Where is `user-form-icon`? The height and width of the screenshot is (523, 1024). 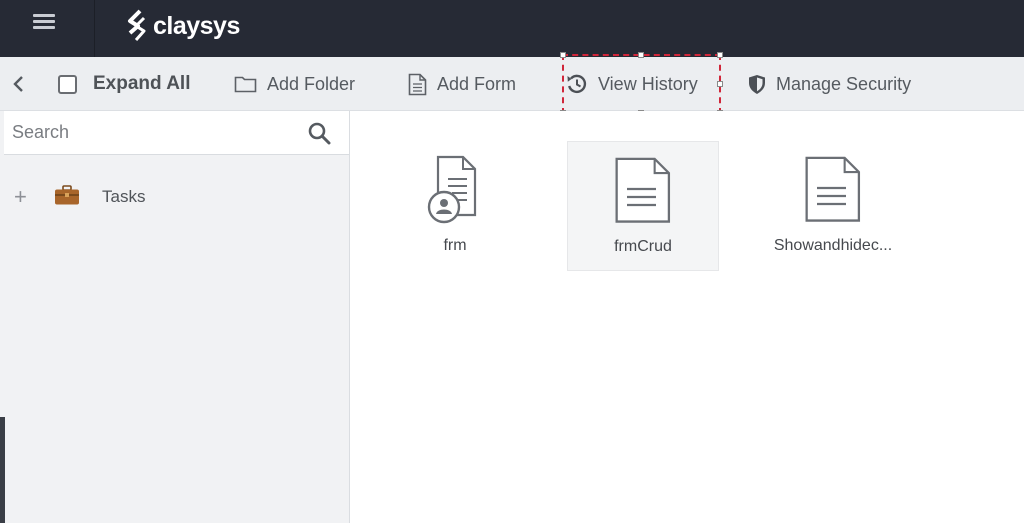
user-form-icon is located at coordinates (452, 189).